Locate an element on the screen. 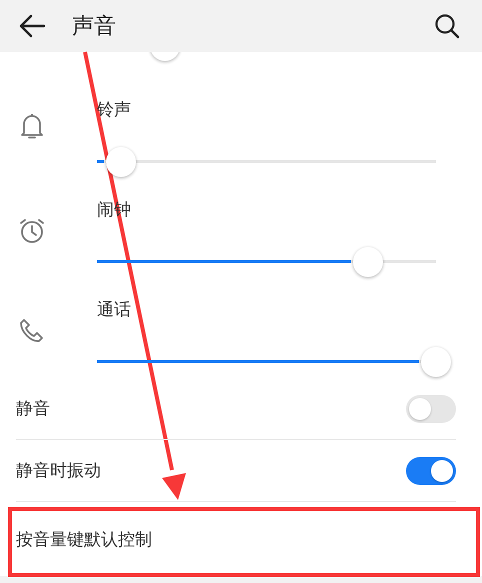  slider-label: 通话 is located at coordinates (114, 310).